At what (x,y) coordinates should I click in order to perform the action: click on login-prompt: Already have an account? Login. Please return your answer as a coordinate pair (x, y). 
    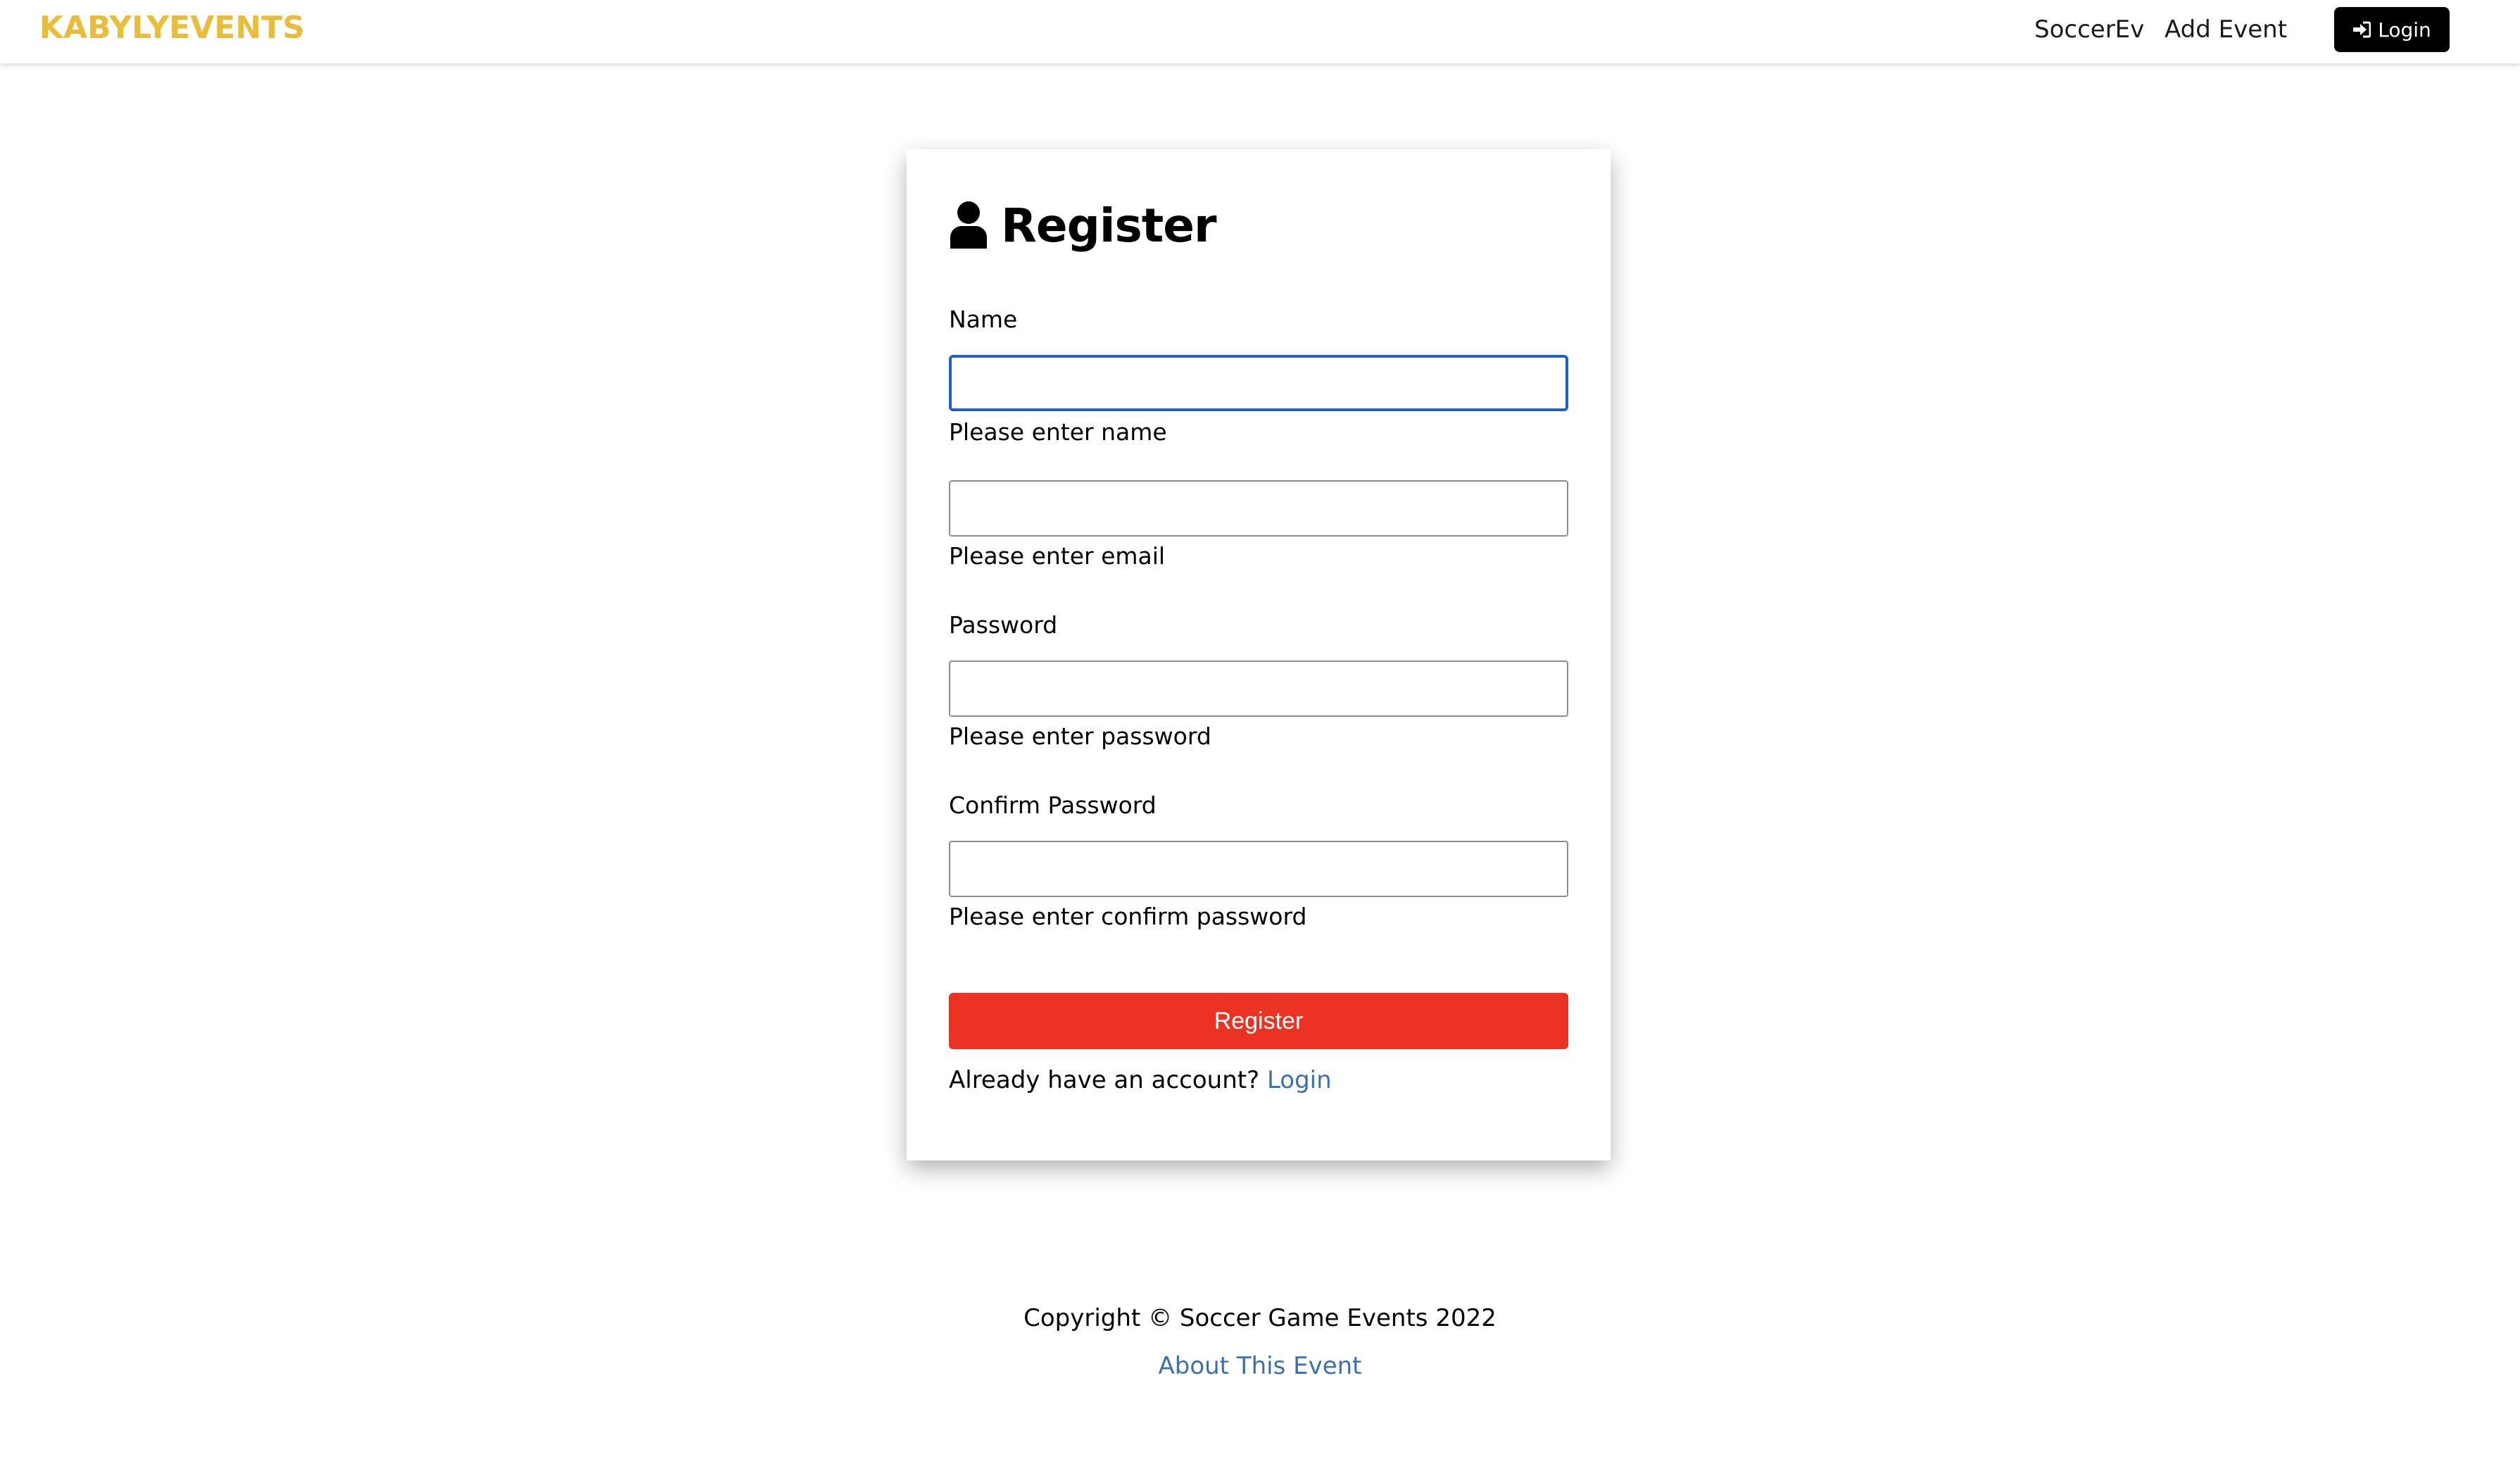
    Looking at the image, I should click on (1140, 1080).